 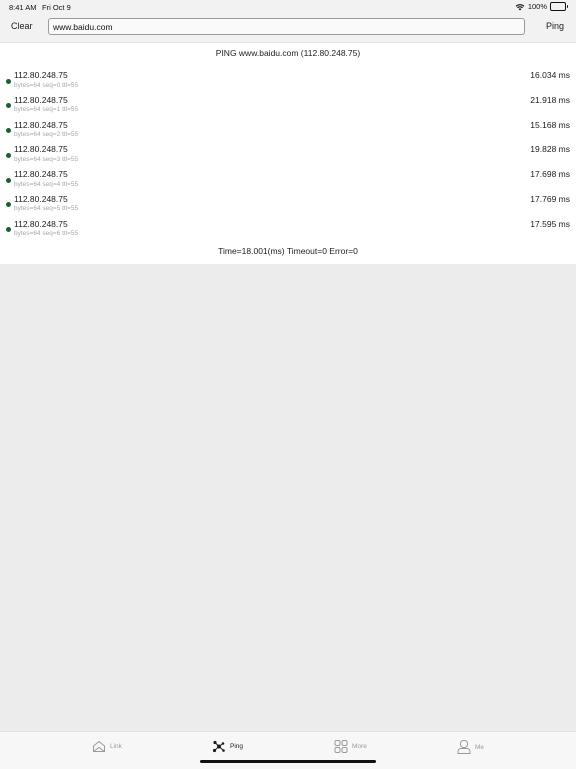 What do you see at coordinates (464, 747) in the screenshot?
I see `person-icon` at bounding box center [464, 747].